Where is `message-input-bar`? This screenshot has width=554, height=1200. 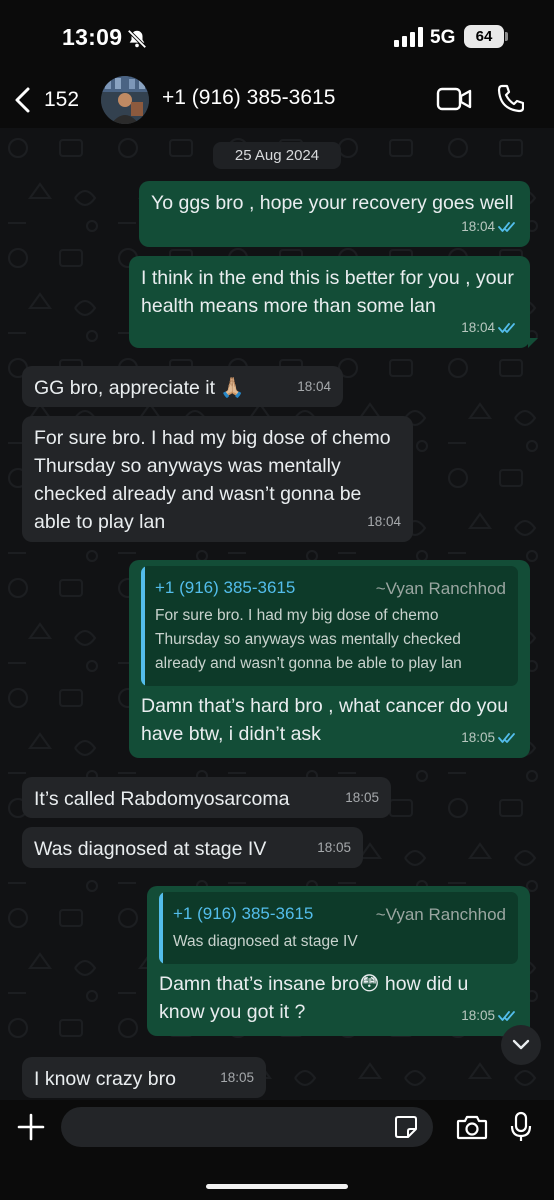
message-input-bar is located at coordinates (277, 1150).